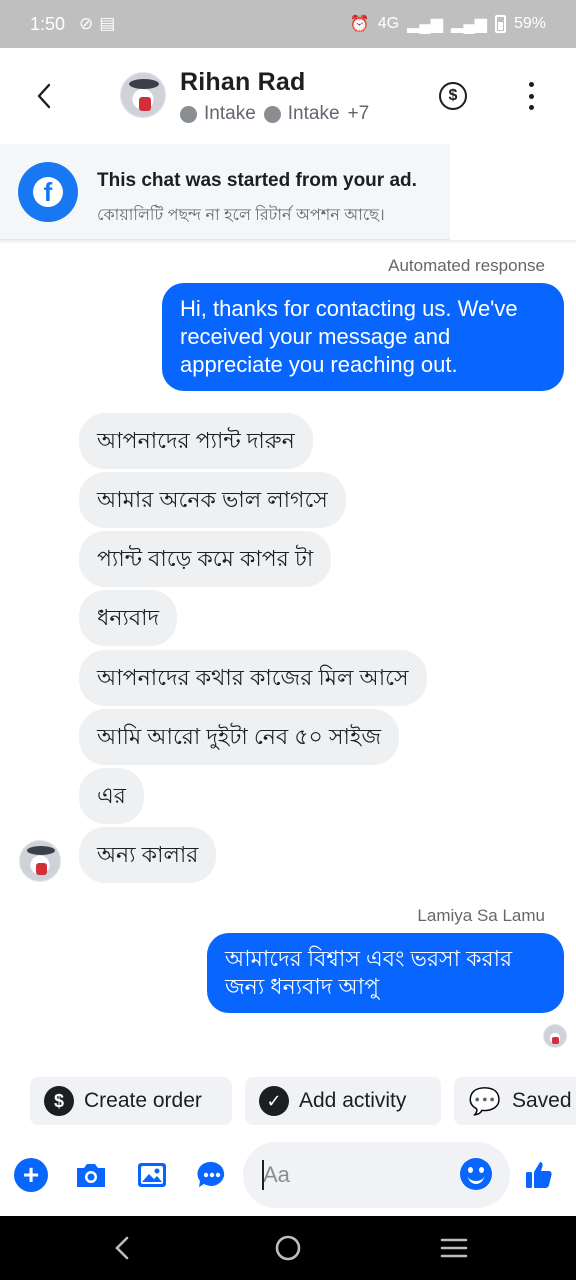  Describe the element at coordinates (288, 1178) in the screenshot. I see `message-composer: +` at that location.